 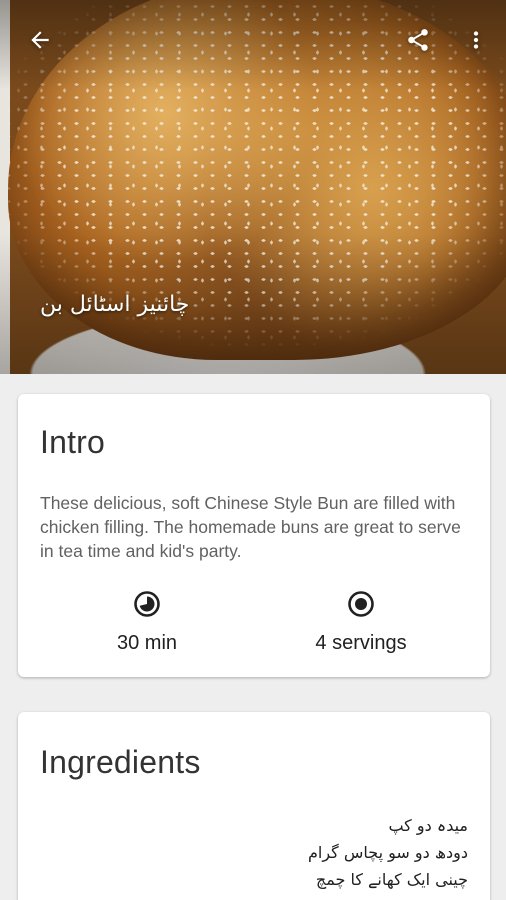 I want to click on intro-heading: Intro, so click(x=73, y=442).